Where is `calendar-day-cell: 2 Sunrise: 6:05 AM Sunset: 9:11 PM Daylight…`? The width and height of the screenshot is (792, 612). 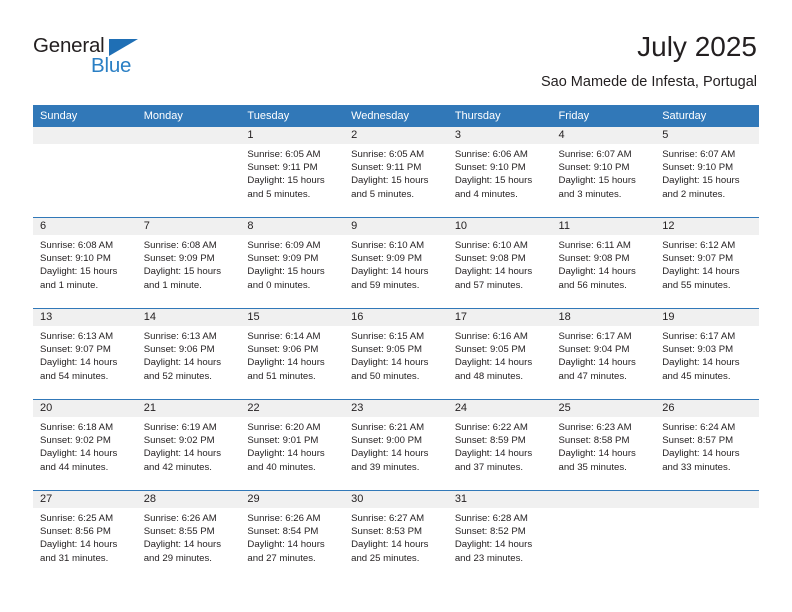 calendar-day-cell: 2 Sunrise: 6:05 AM Sunset: 9:11 PM Daylight… is located at coordinates (396, 172).